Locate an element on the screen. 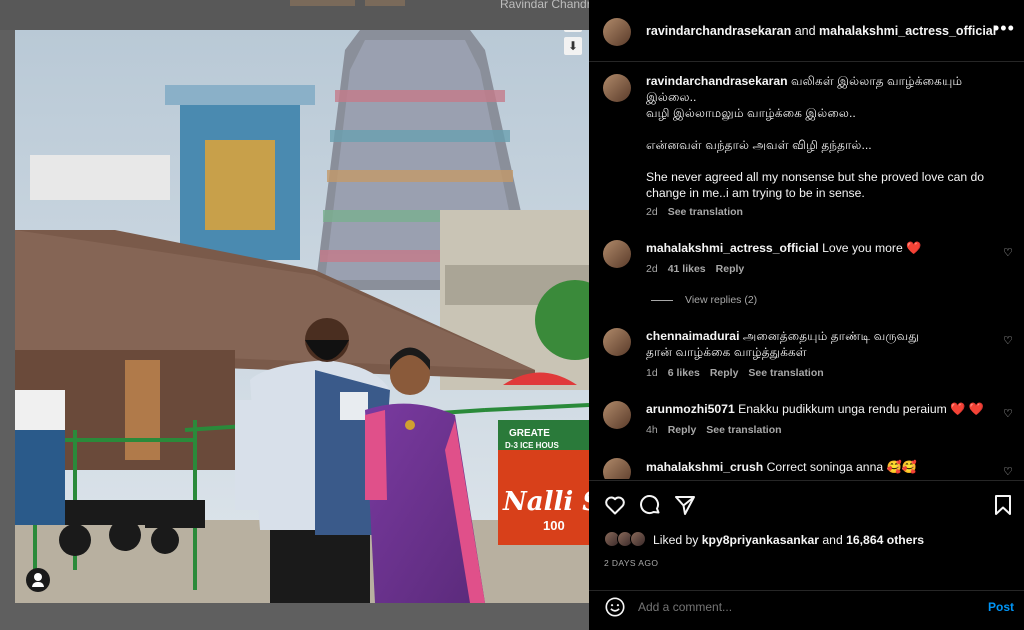  liked-prefix: Liked by is located at coordinates (677, 540).